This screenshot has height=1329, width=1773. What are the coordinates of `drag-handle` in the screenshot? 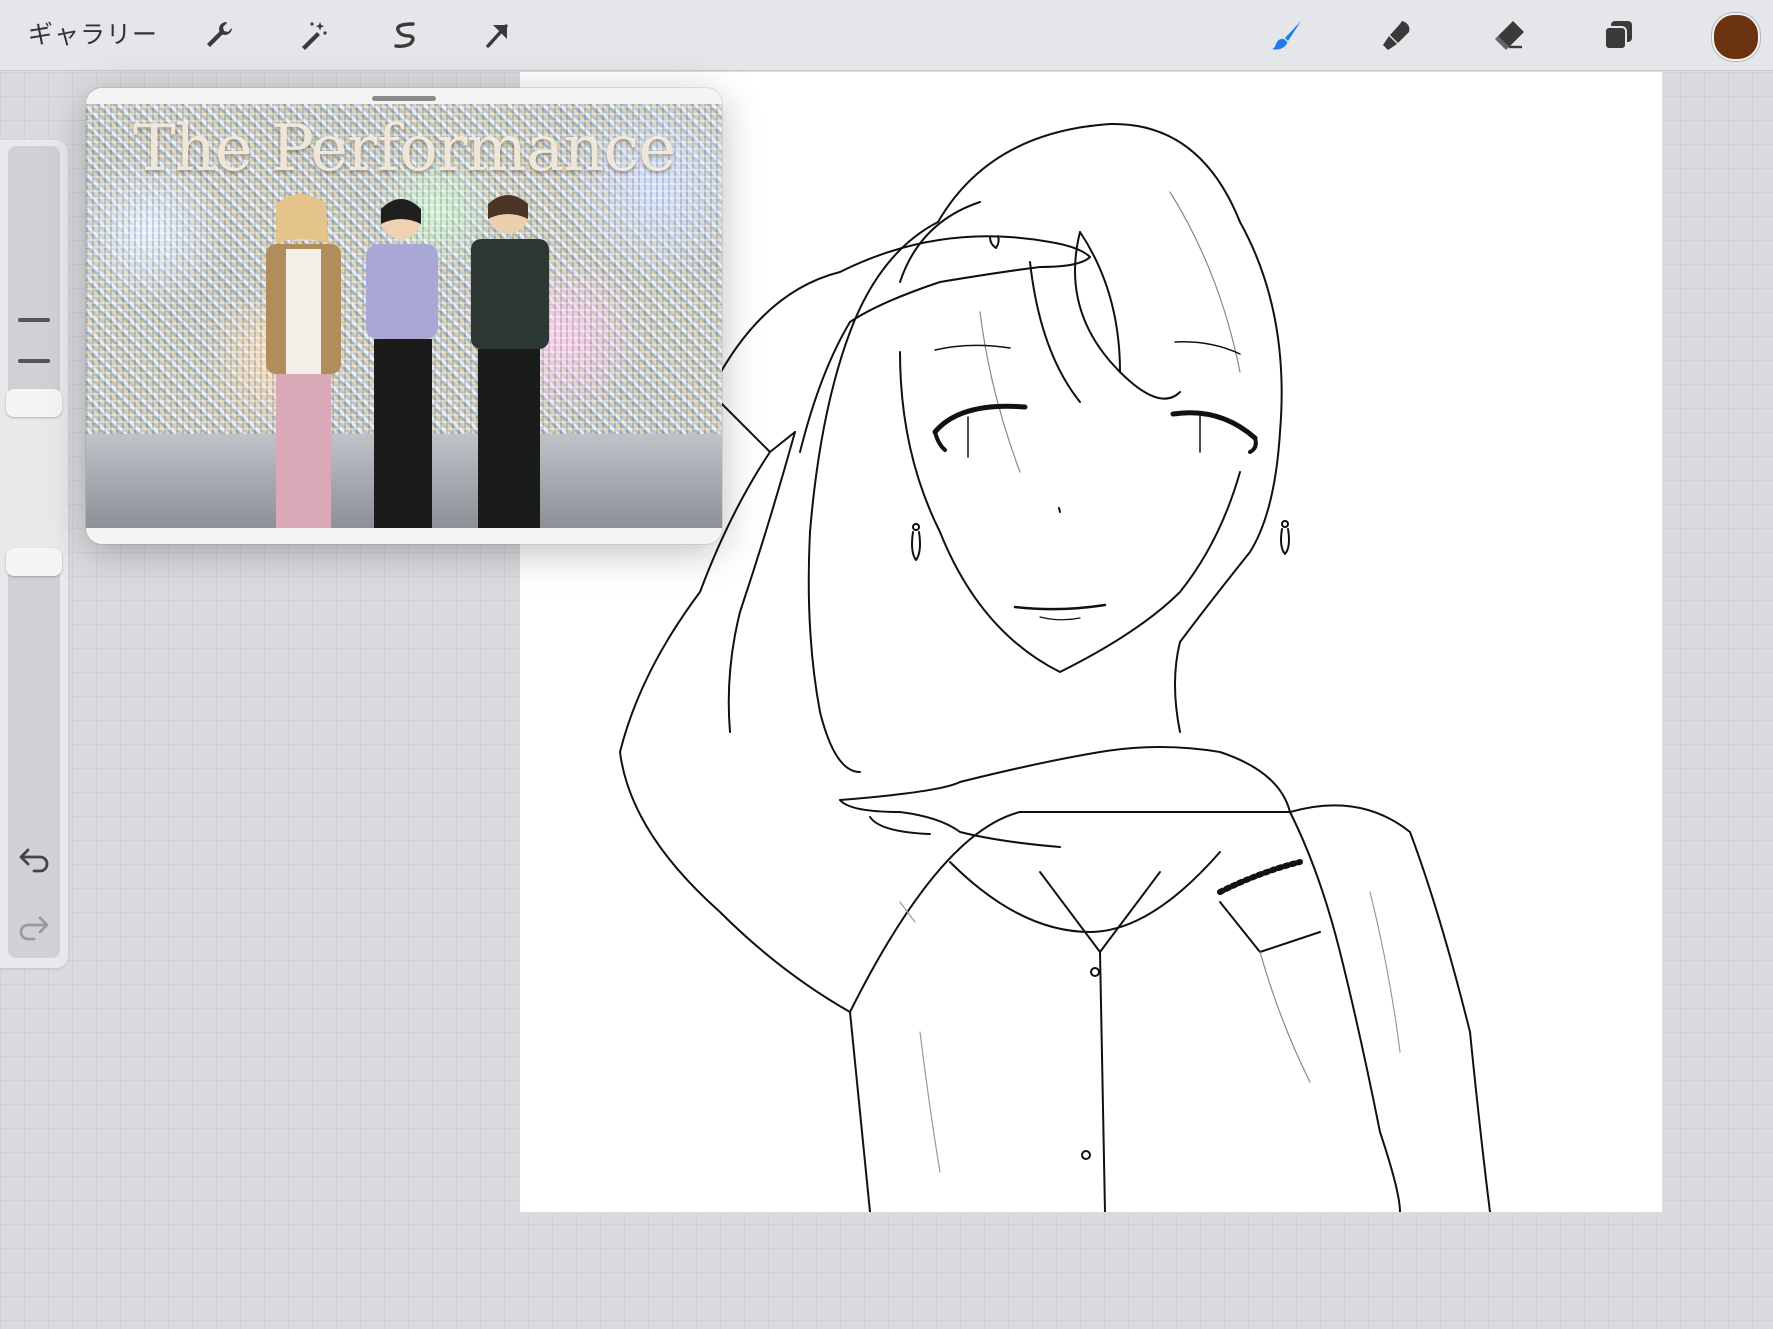 It's located at (404, 98).